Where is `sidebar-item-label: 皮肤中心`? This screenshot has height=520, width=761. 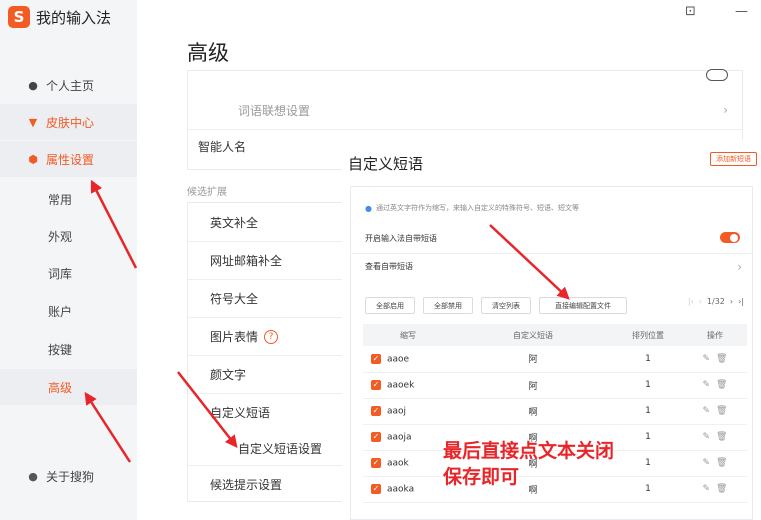
sidebar-item-label: 皮肤中心 is located at coordinates (70, 122).